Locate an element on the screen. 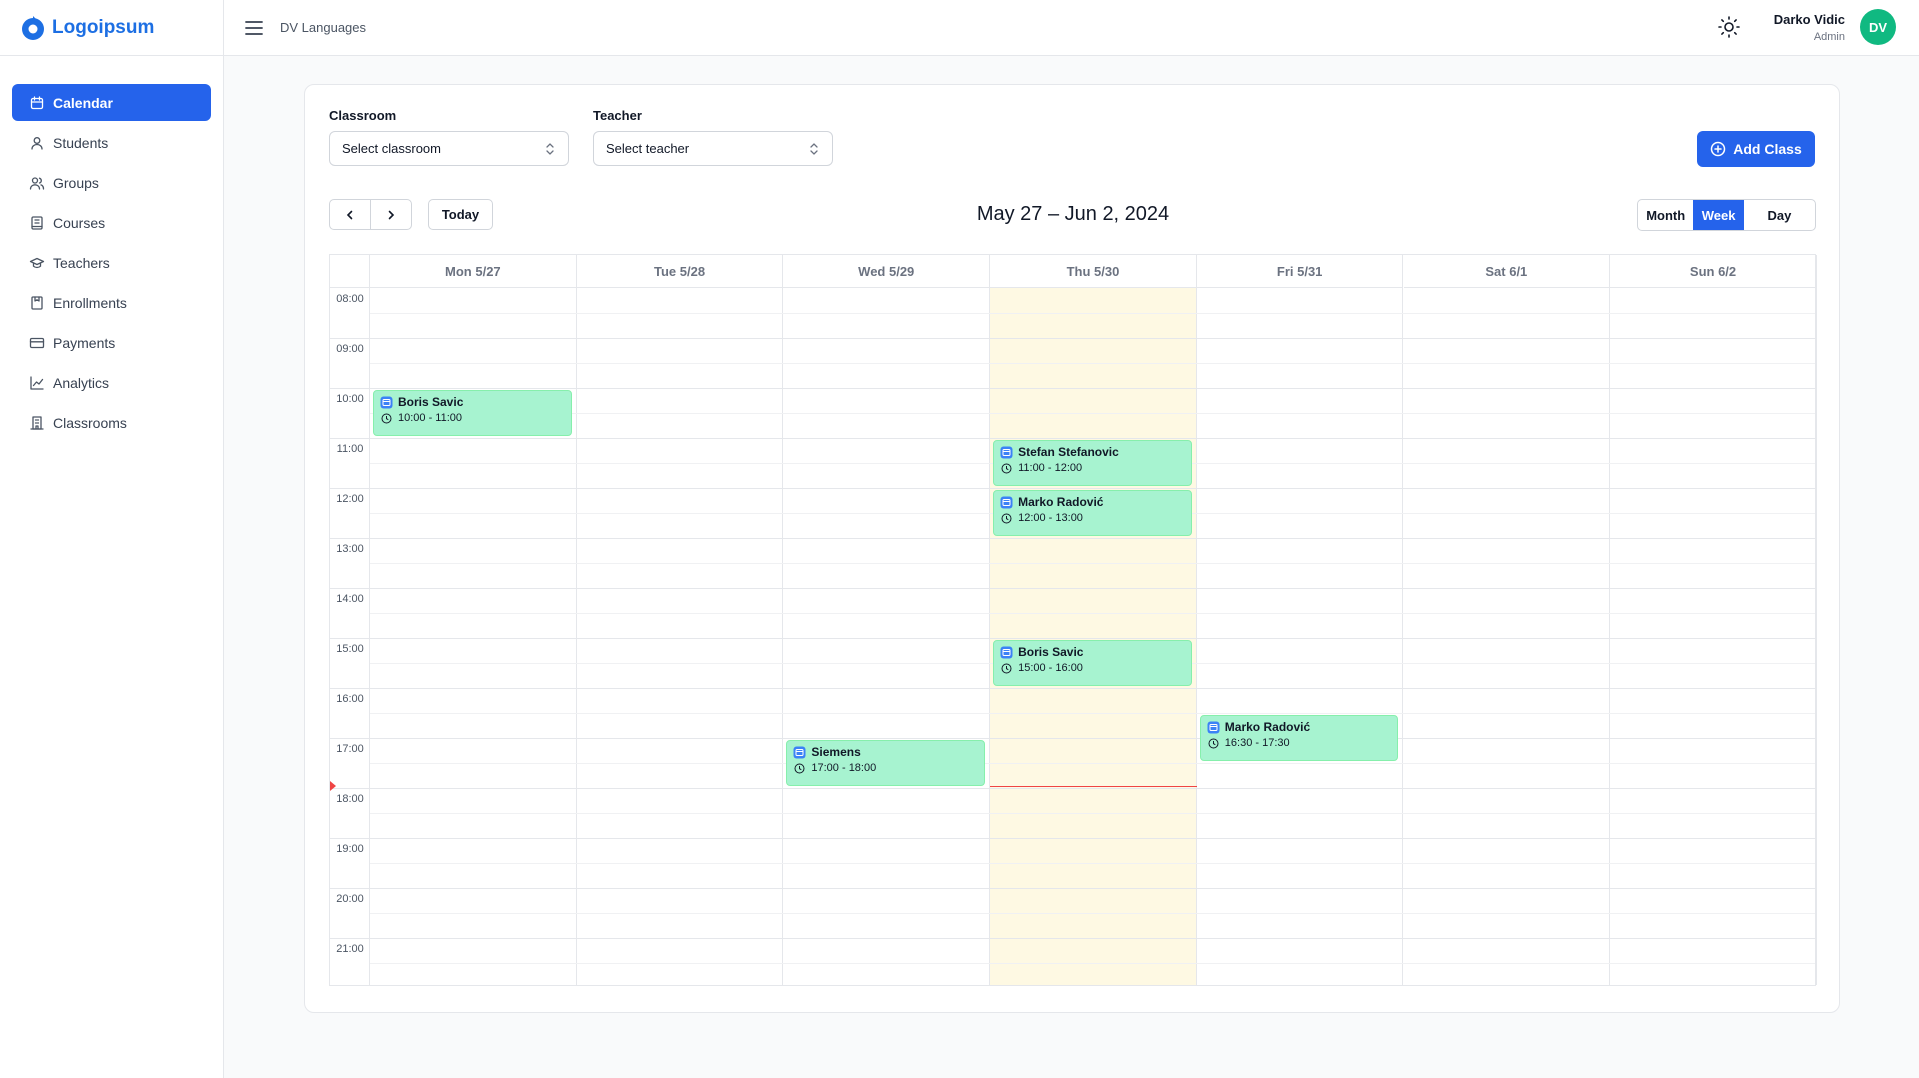 The image size is (1919, 1078). classroom-select: Select classroom is located at coordinates (449, 148).